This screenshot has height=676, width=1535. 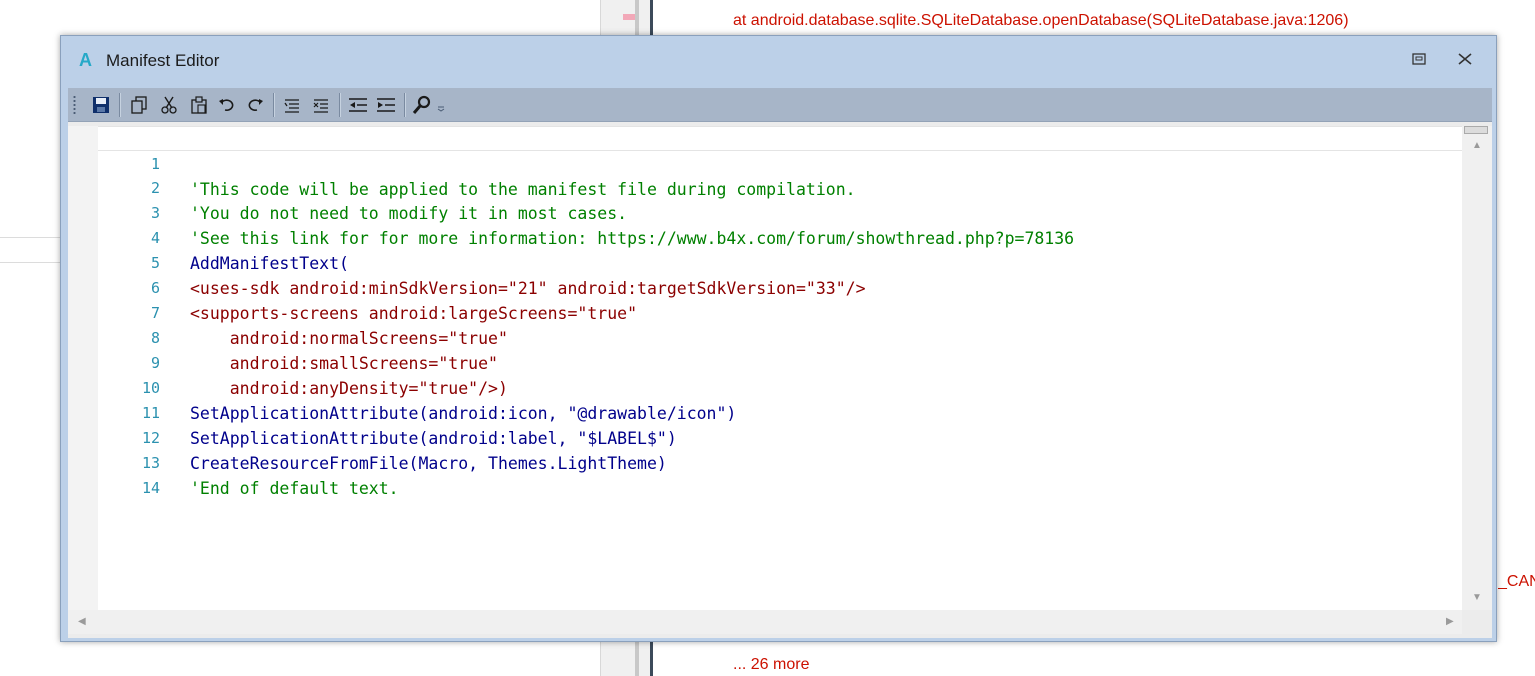 I want to click on find-icon, so click(x=421, y=104).